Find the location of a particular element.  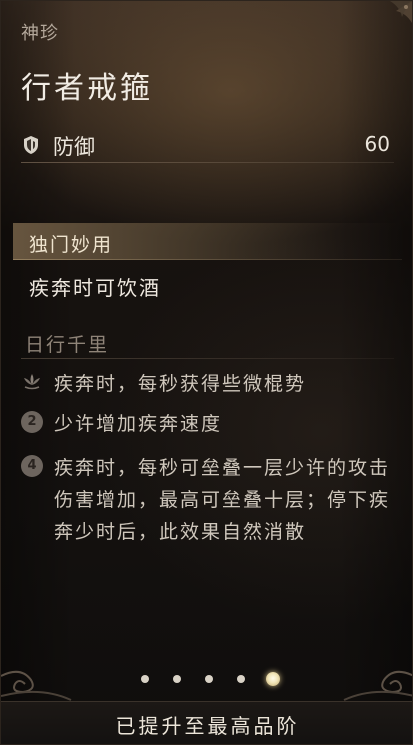

set-bonus-title: 日行千里 is located at coordinates (67, 345).